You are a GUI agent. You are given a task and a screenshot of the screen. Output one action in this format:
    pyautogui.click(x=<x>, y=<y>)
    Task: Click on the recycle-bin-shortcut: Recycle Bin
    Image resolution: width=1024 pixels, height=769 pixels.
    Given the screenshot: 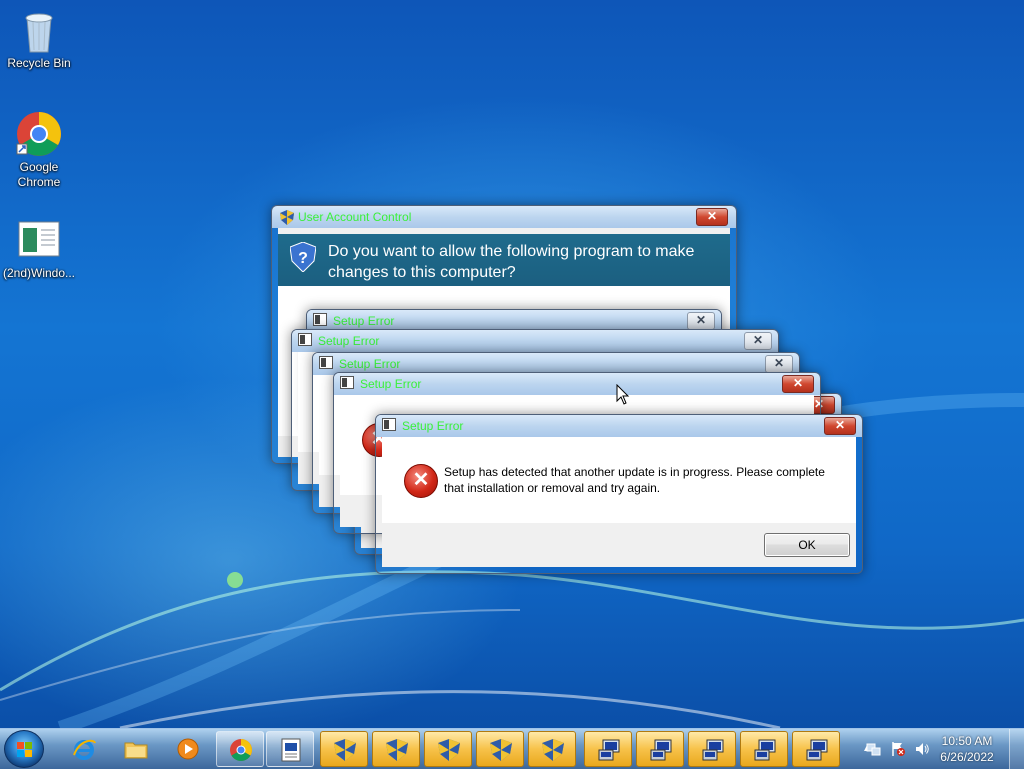 What is the action you would take?
    pyautogui.click(x=39, y=38)
    